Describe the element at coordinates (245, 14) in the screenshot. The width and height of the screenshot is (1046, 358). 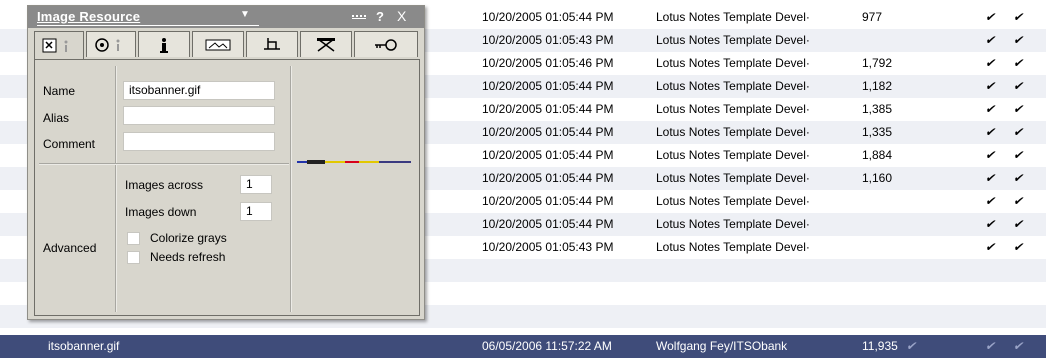
I see `chevron-down-icon: ▼` at that location.